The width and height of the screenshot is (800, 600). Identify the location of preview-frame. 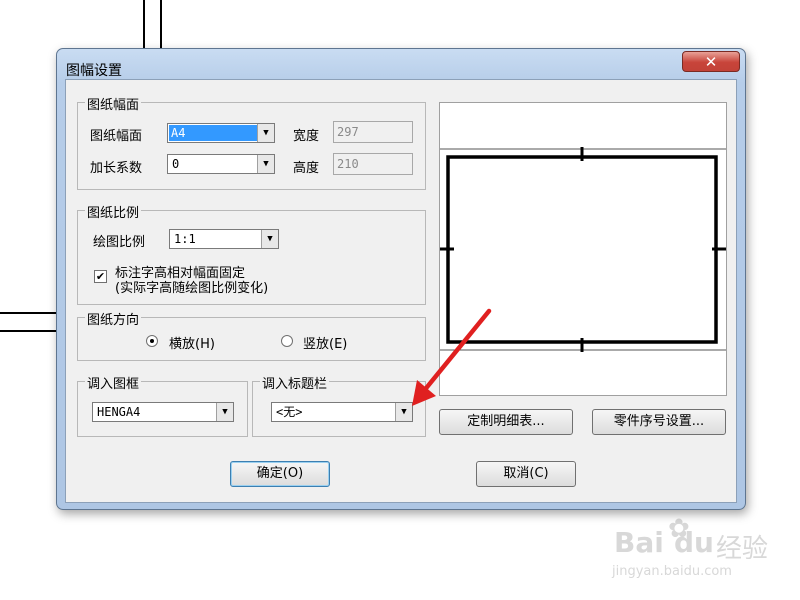
(582, 249).